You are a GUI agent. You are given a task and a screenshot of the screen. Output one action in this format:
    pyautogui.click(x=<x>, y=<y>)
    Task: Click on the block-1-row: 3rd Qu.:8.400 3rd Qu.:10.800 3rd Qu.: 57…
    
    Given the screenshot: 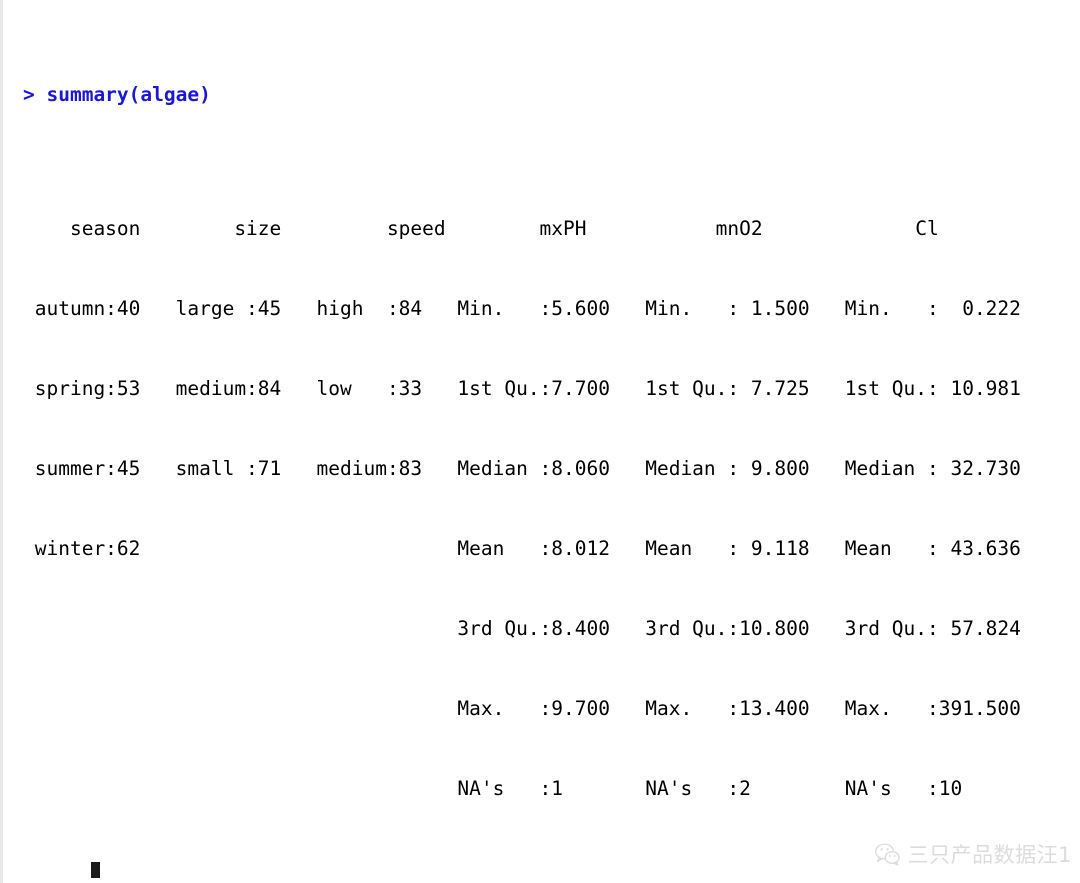 What is the action you would take?
    pyautogui.click(x=534, y=629)
    